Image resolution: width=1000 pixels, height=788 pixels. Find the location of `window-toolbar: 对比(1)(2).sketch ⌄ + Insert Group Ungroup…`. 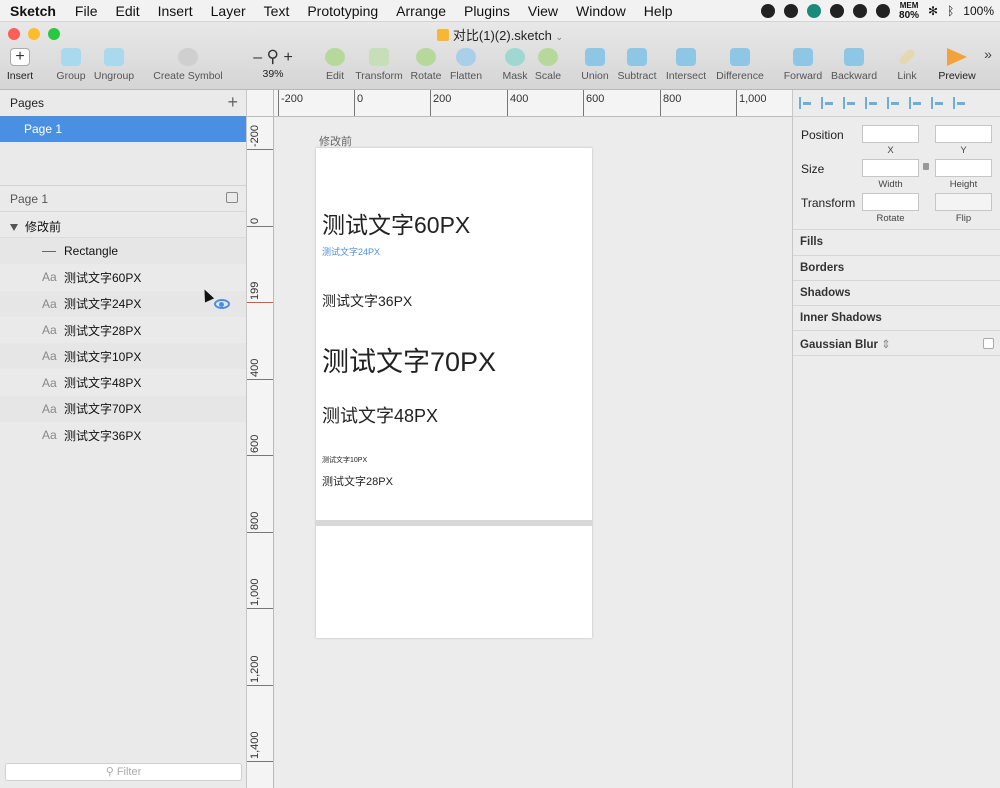

window-toolbar: 对比(1)(2).sketch ⌄ + Insert Group Ungroup… is located at coordinates (500, 56).